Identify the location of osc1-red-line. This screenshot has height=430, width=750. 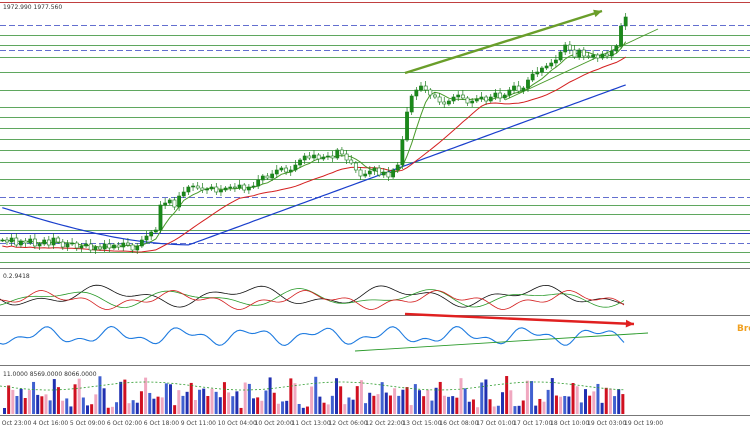
(312, 300).